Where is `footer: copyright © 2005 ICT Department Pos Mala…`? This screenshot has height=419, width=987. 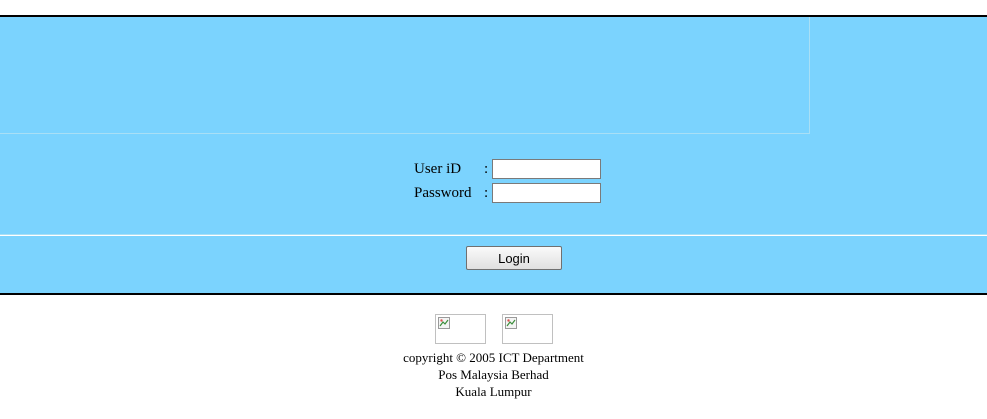
footer: copyright © 2005 ICT Department Pos Mala… is located at coordinates (493, 374).